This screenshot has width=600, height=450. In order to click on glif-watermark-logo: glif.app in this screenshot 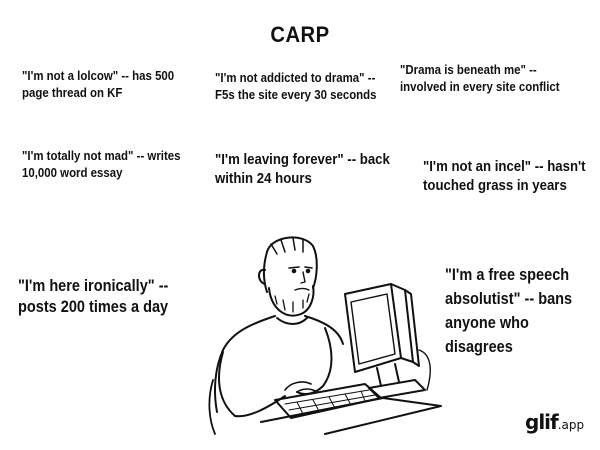, I will do `click(554, 422)`.